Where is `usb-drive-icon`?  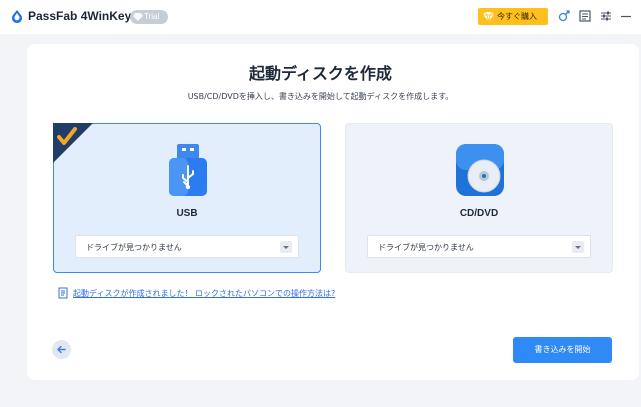
usb-drive-icon is located at coordinates (188, 170).